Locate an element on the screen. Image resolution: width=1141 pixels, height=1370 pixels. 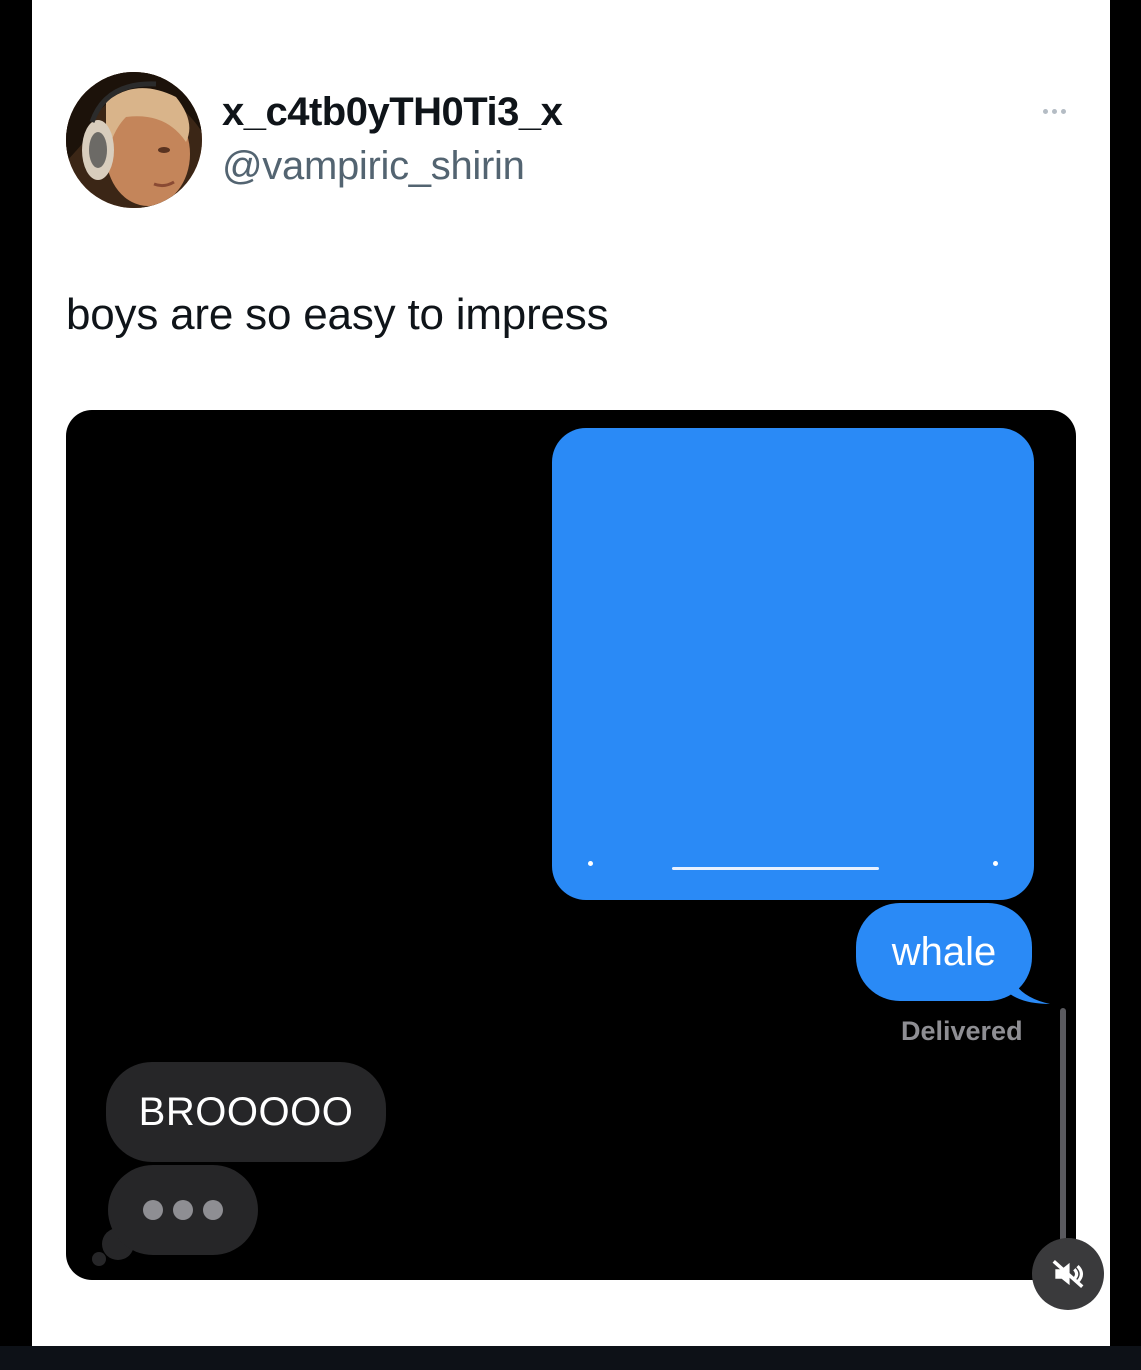
scrollbar is located at coordinates (1063, 1139).